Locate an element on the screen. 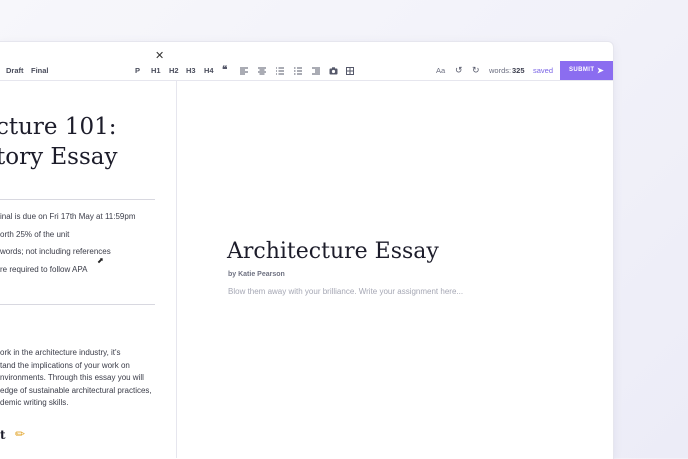 The height and width of the screenshot is (459, 688). bullet-list-icon is located at coordinates (280, 70).